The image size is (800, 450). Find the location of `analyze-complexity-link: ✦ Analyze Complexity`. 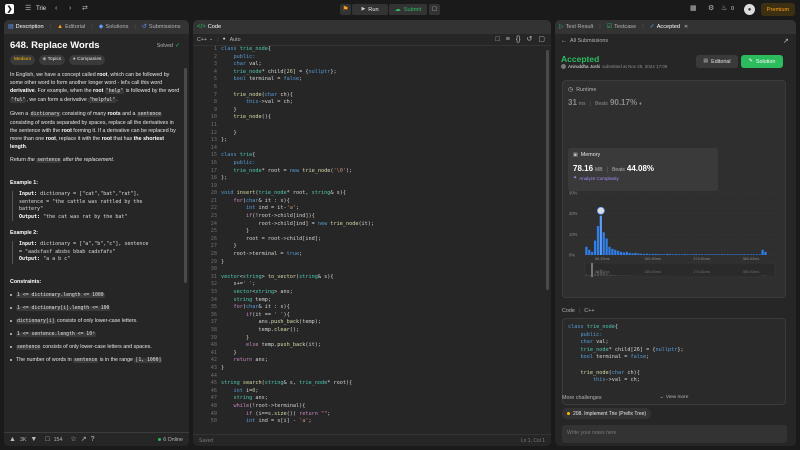

analyze-complexity-link: ✦ Analyze Complexity is located at coordinates (643, 179).